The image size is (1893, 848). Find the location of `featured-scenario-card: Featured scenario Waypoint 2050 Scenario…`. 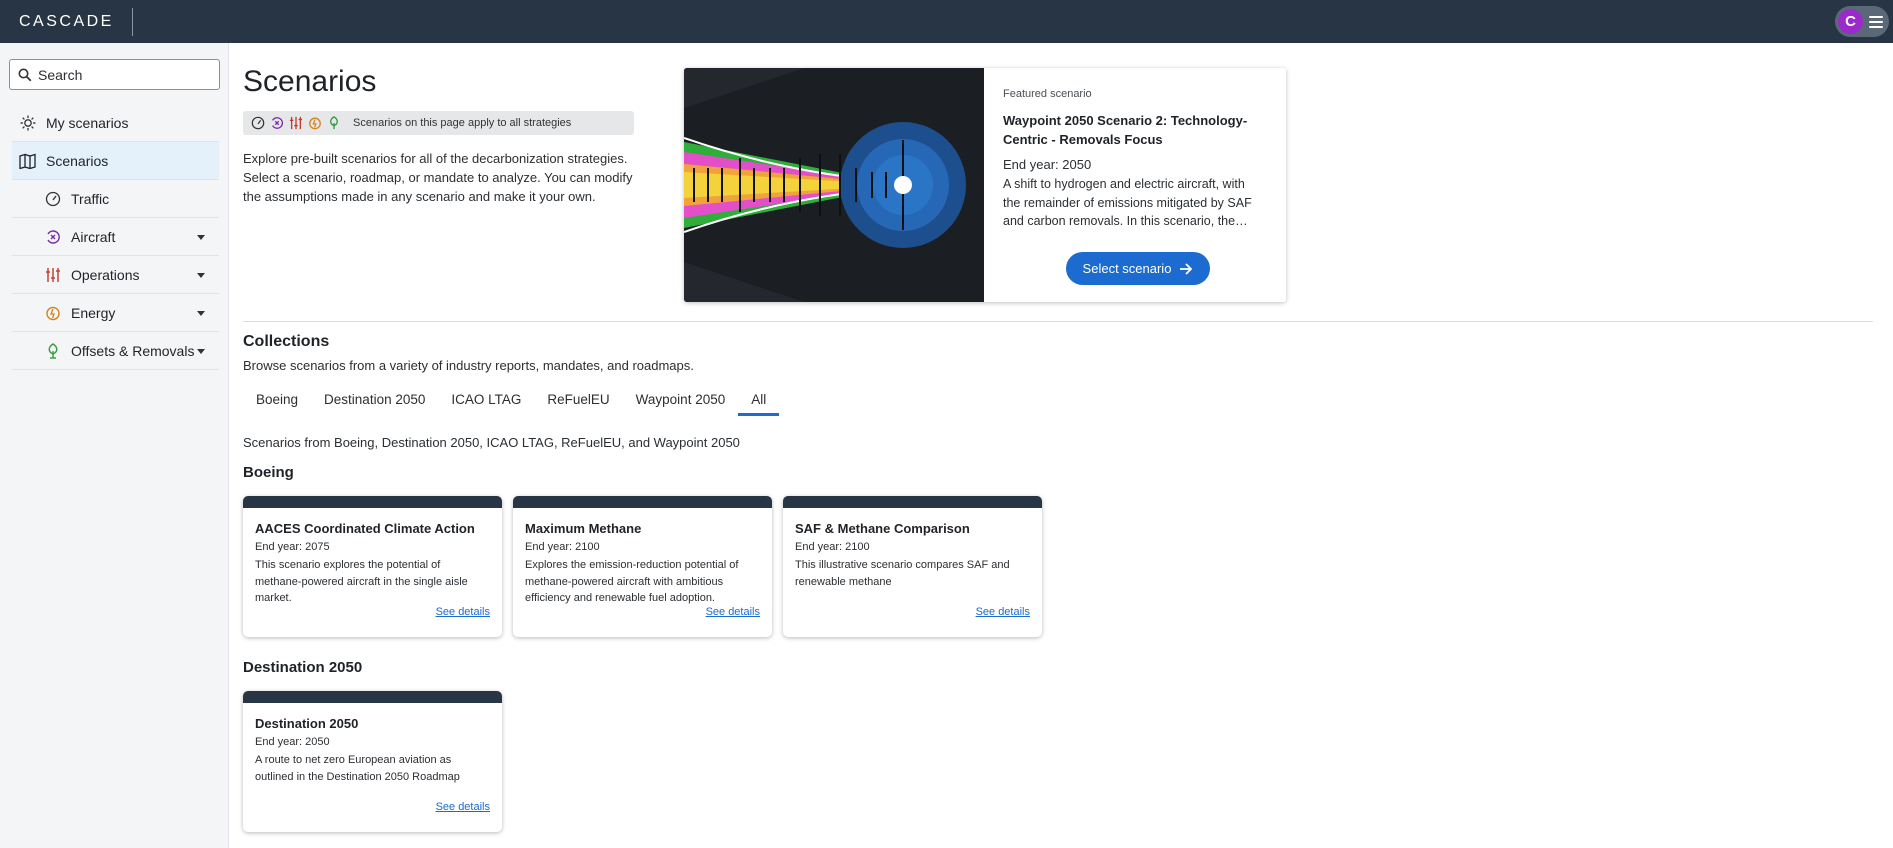

featured-scenario-card: Featured scenario Waypoint 2050 Scenario… is located at coordinates (985, 185).